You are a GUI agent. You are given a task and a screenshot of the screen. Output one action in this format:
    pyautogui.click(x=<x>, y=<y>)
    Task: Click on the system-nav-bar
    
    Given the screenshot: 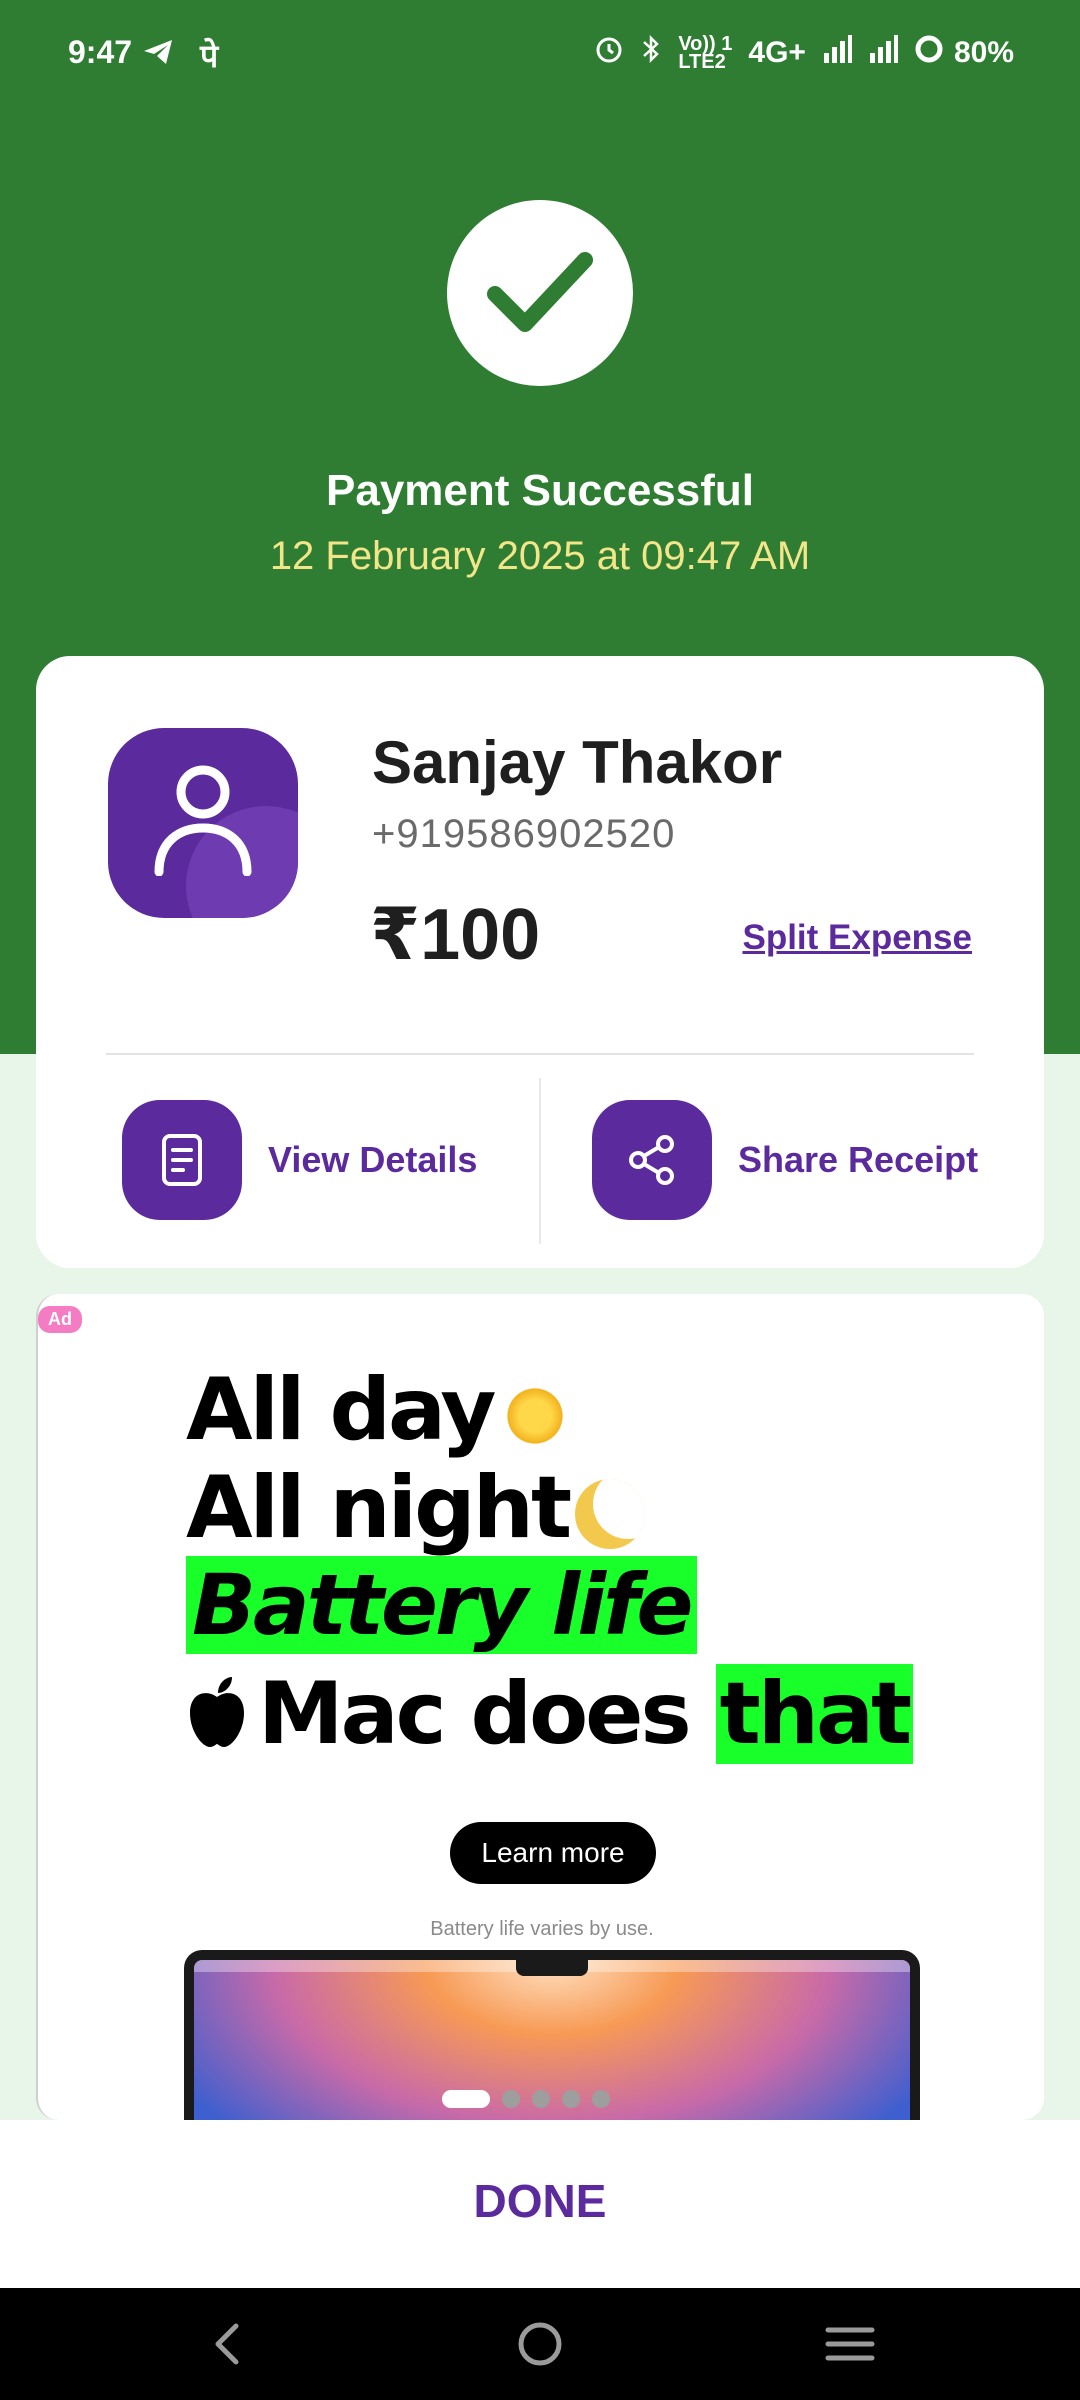 What is the action you would take?
    pyautogui.click(x=540, y=2344)
    